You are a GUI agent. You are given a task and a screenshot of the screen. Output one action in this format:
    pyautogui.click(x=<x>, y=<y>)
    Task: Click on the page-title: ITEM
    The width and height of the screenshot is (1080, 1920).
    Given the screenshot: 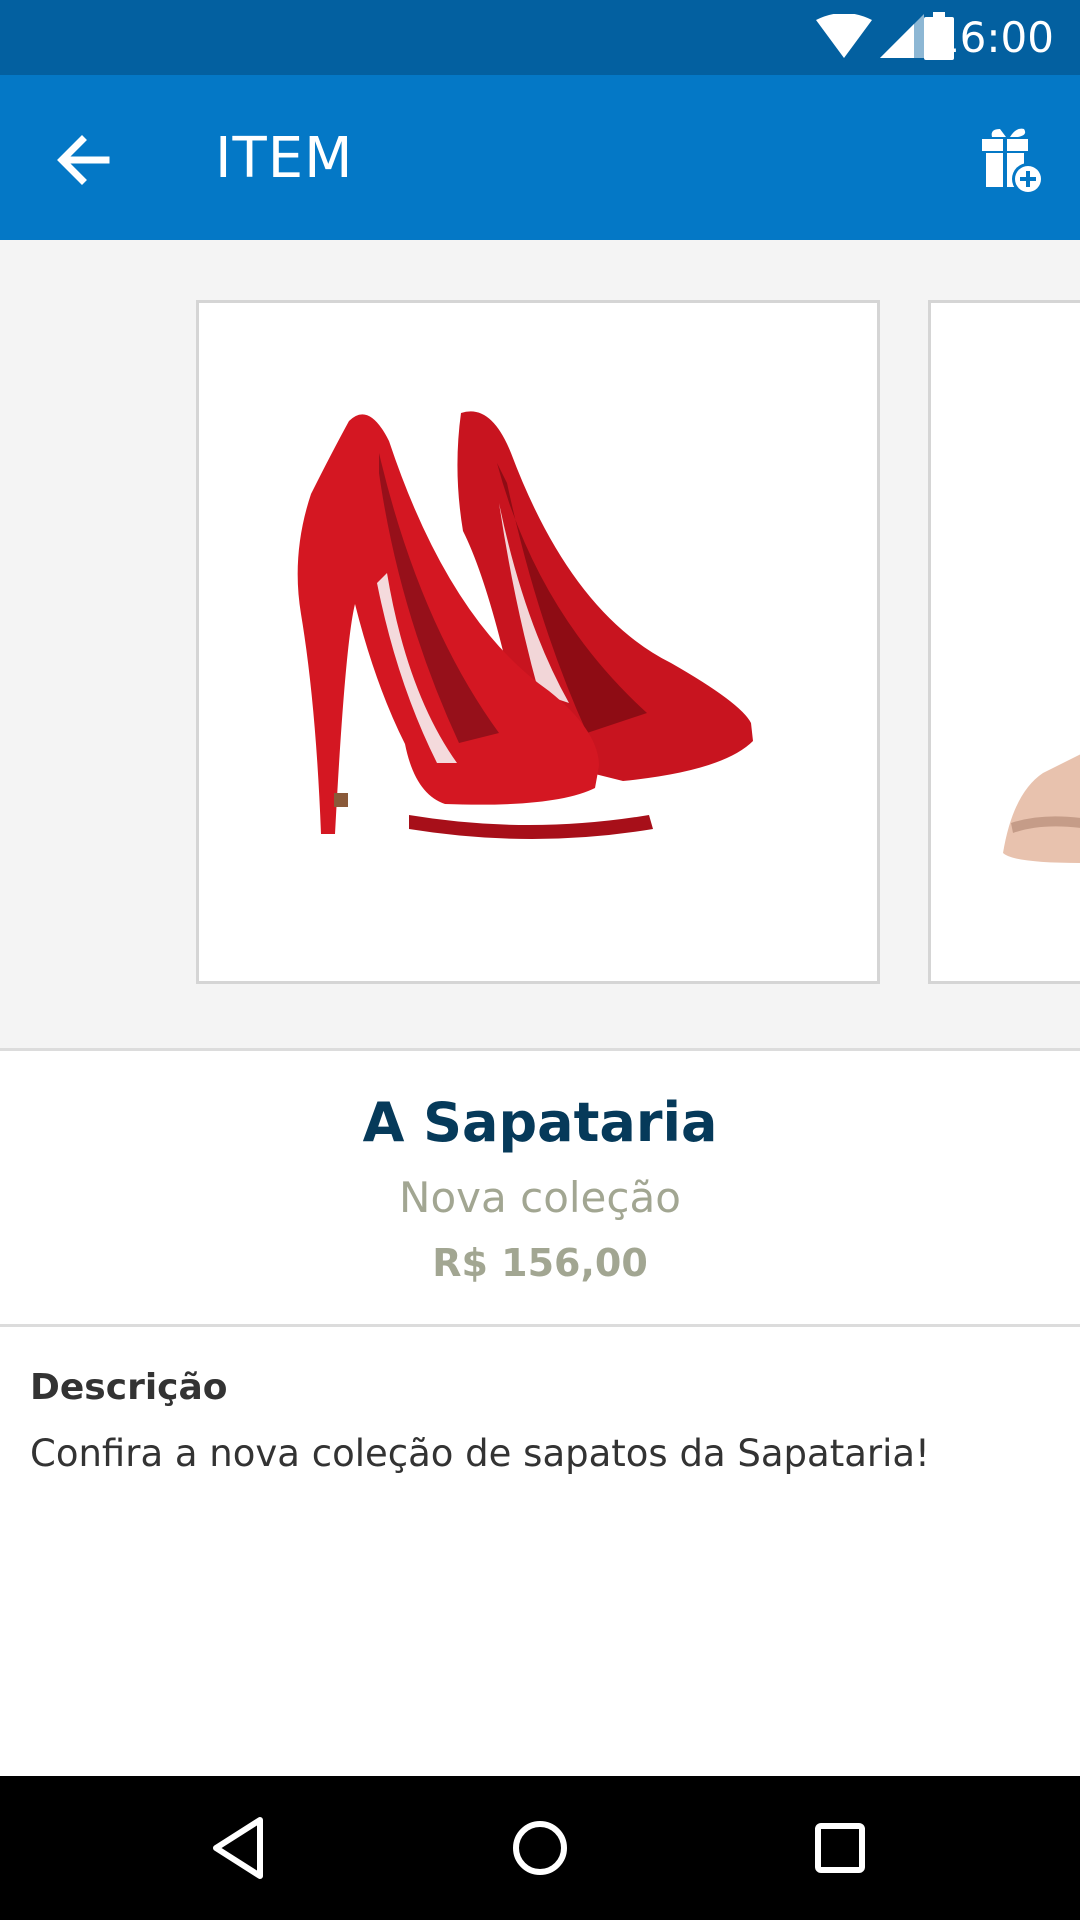 What is the action you would take?
    pyautogui.click(x=284, y=158)
    